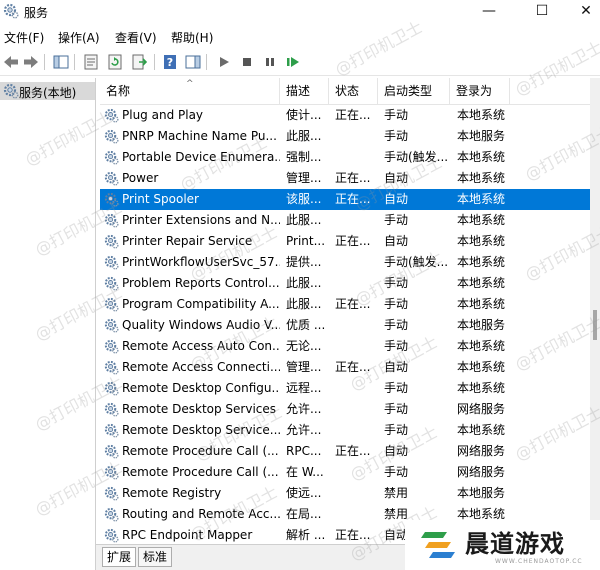  Describe the element at coordinates (350, 472) in the screenshot. I see `service-row: Remote Procedure Call (... 在 W... 手动 网络服务` at that location.